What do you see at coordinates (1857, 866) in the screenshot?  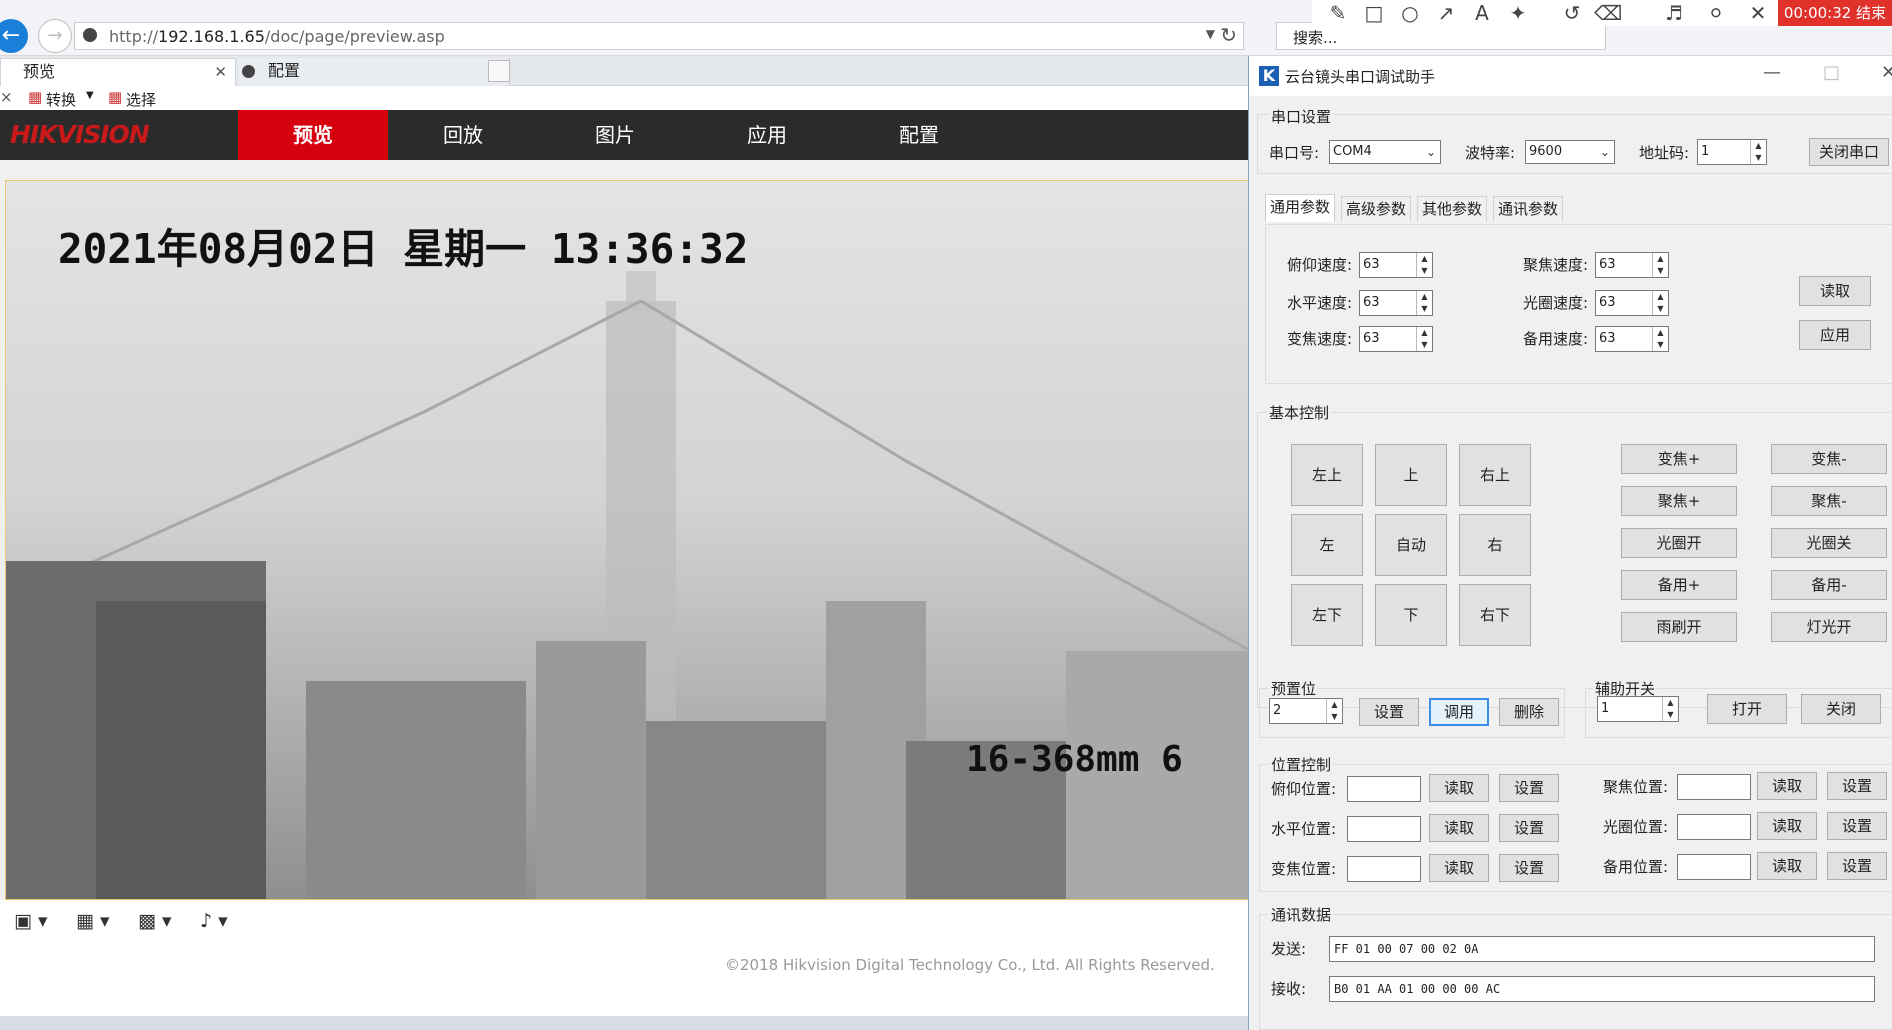 I see `spare-set-button: 设置` at bounding box center [1857, 866].